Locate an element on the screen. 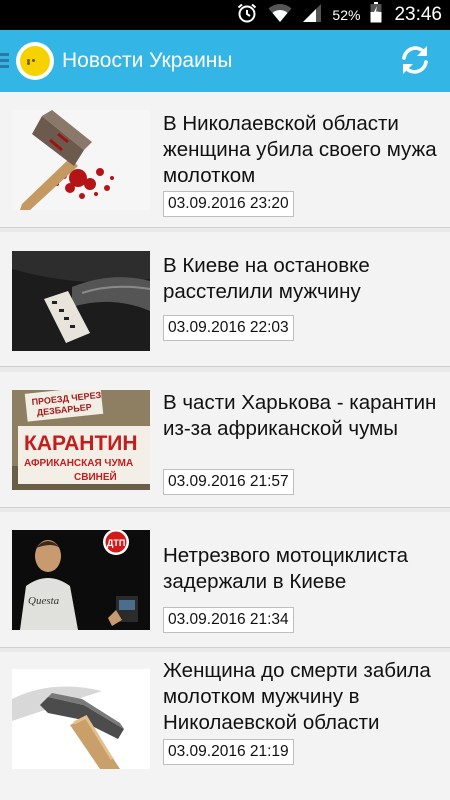 This screenshot has height=800, width=450. hammer-image is located at coordinates (81, 719).